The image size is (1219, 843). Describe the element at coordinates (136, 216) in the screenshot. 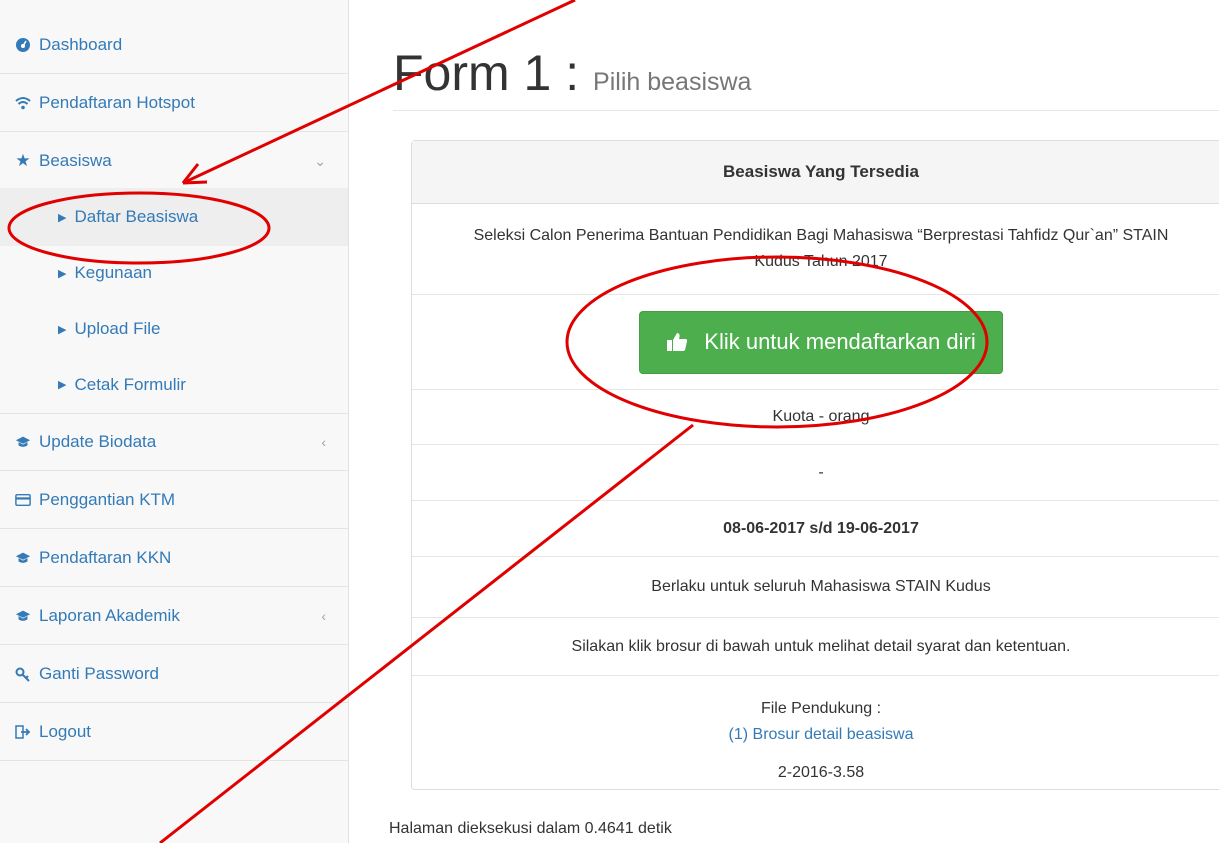

I see `sidebar-subitem-label: Daftar Beasiswa` at that location.